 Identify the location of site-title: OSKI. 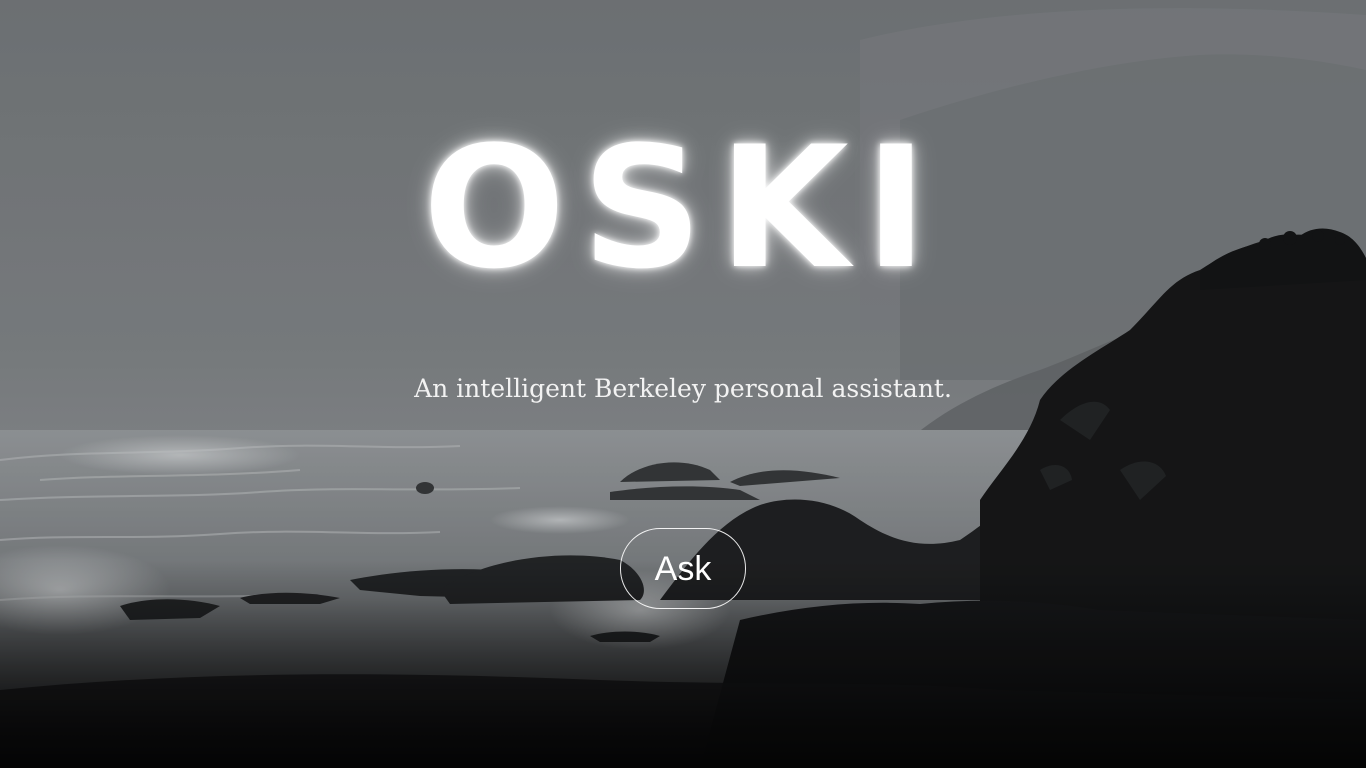
(683, 208).